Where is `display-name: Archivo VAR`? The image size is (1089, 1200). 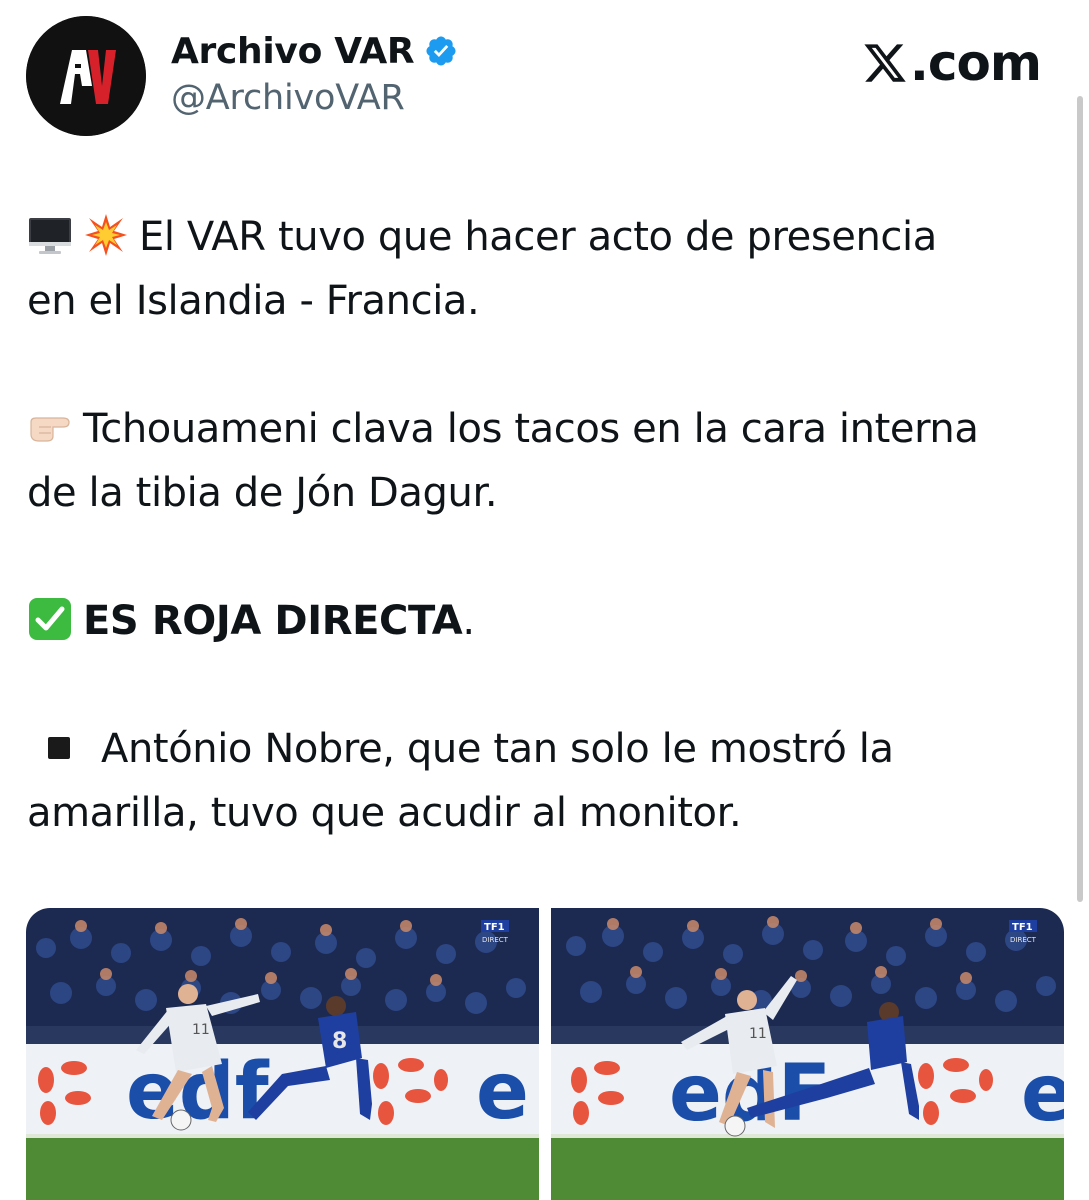 display-name: Archivo VAR is located at coordinates (293, 51).